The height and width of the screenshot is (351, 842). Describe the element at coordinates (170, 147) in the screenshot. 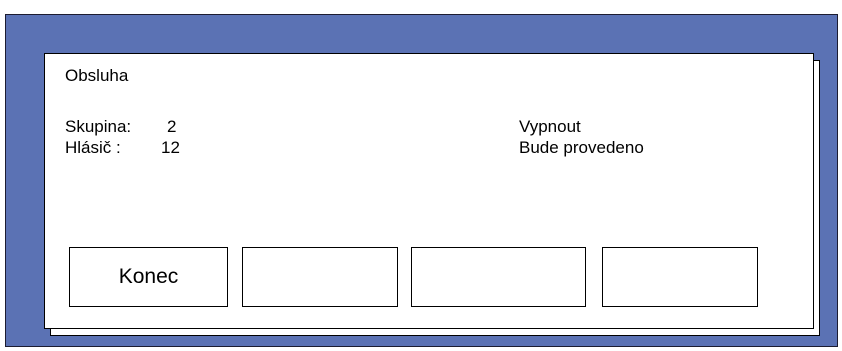

I see `detector-value: 12` at that location.